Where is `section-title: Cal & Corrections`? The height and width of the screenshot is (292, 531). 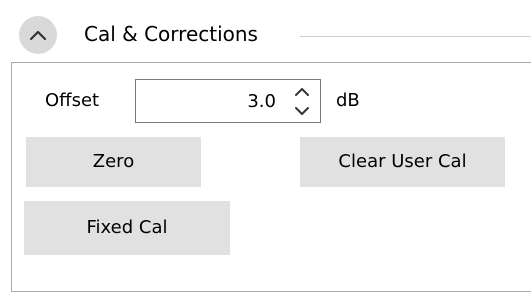
section-title: Cal & Corrections is located at coordinates (171, 34).